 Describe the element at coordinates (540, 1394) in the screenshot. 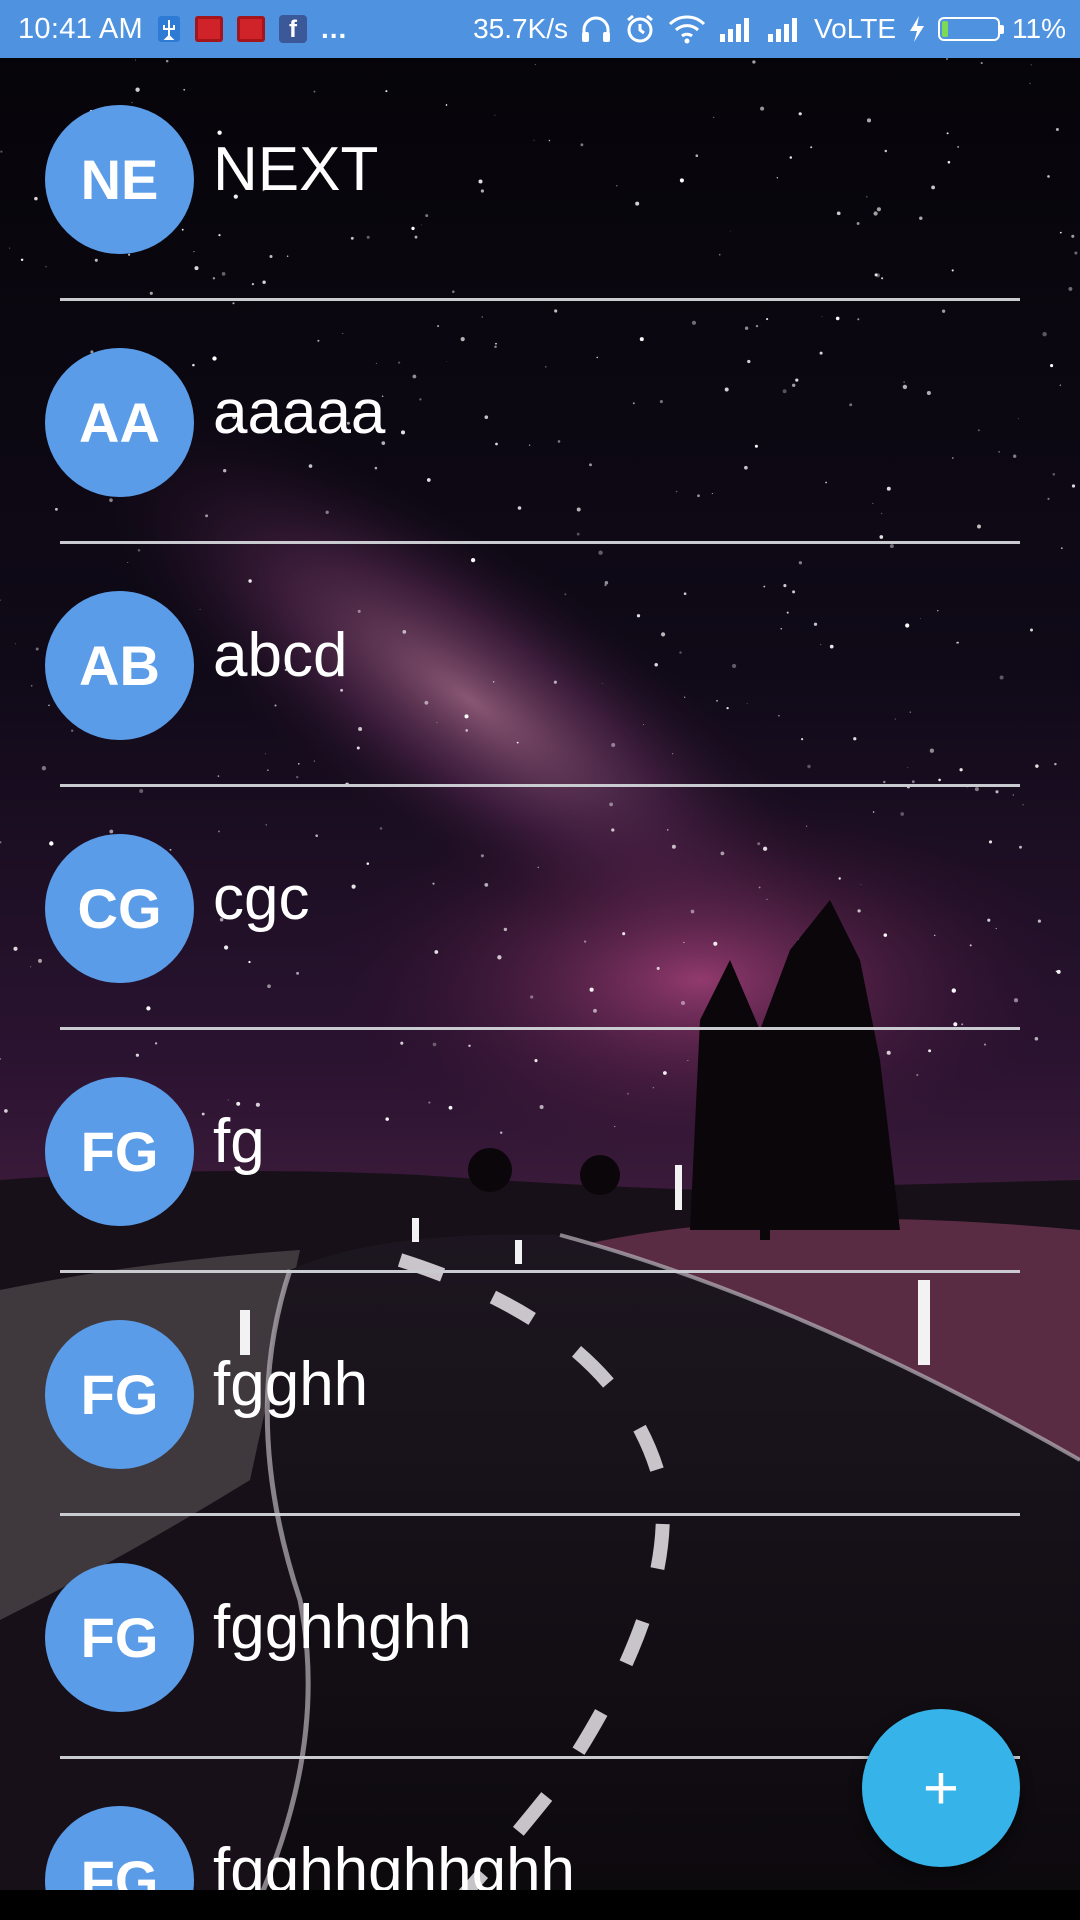

I see `list-item: FG fgghh` at that location.